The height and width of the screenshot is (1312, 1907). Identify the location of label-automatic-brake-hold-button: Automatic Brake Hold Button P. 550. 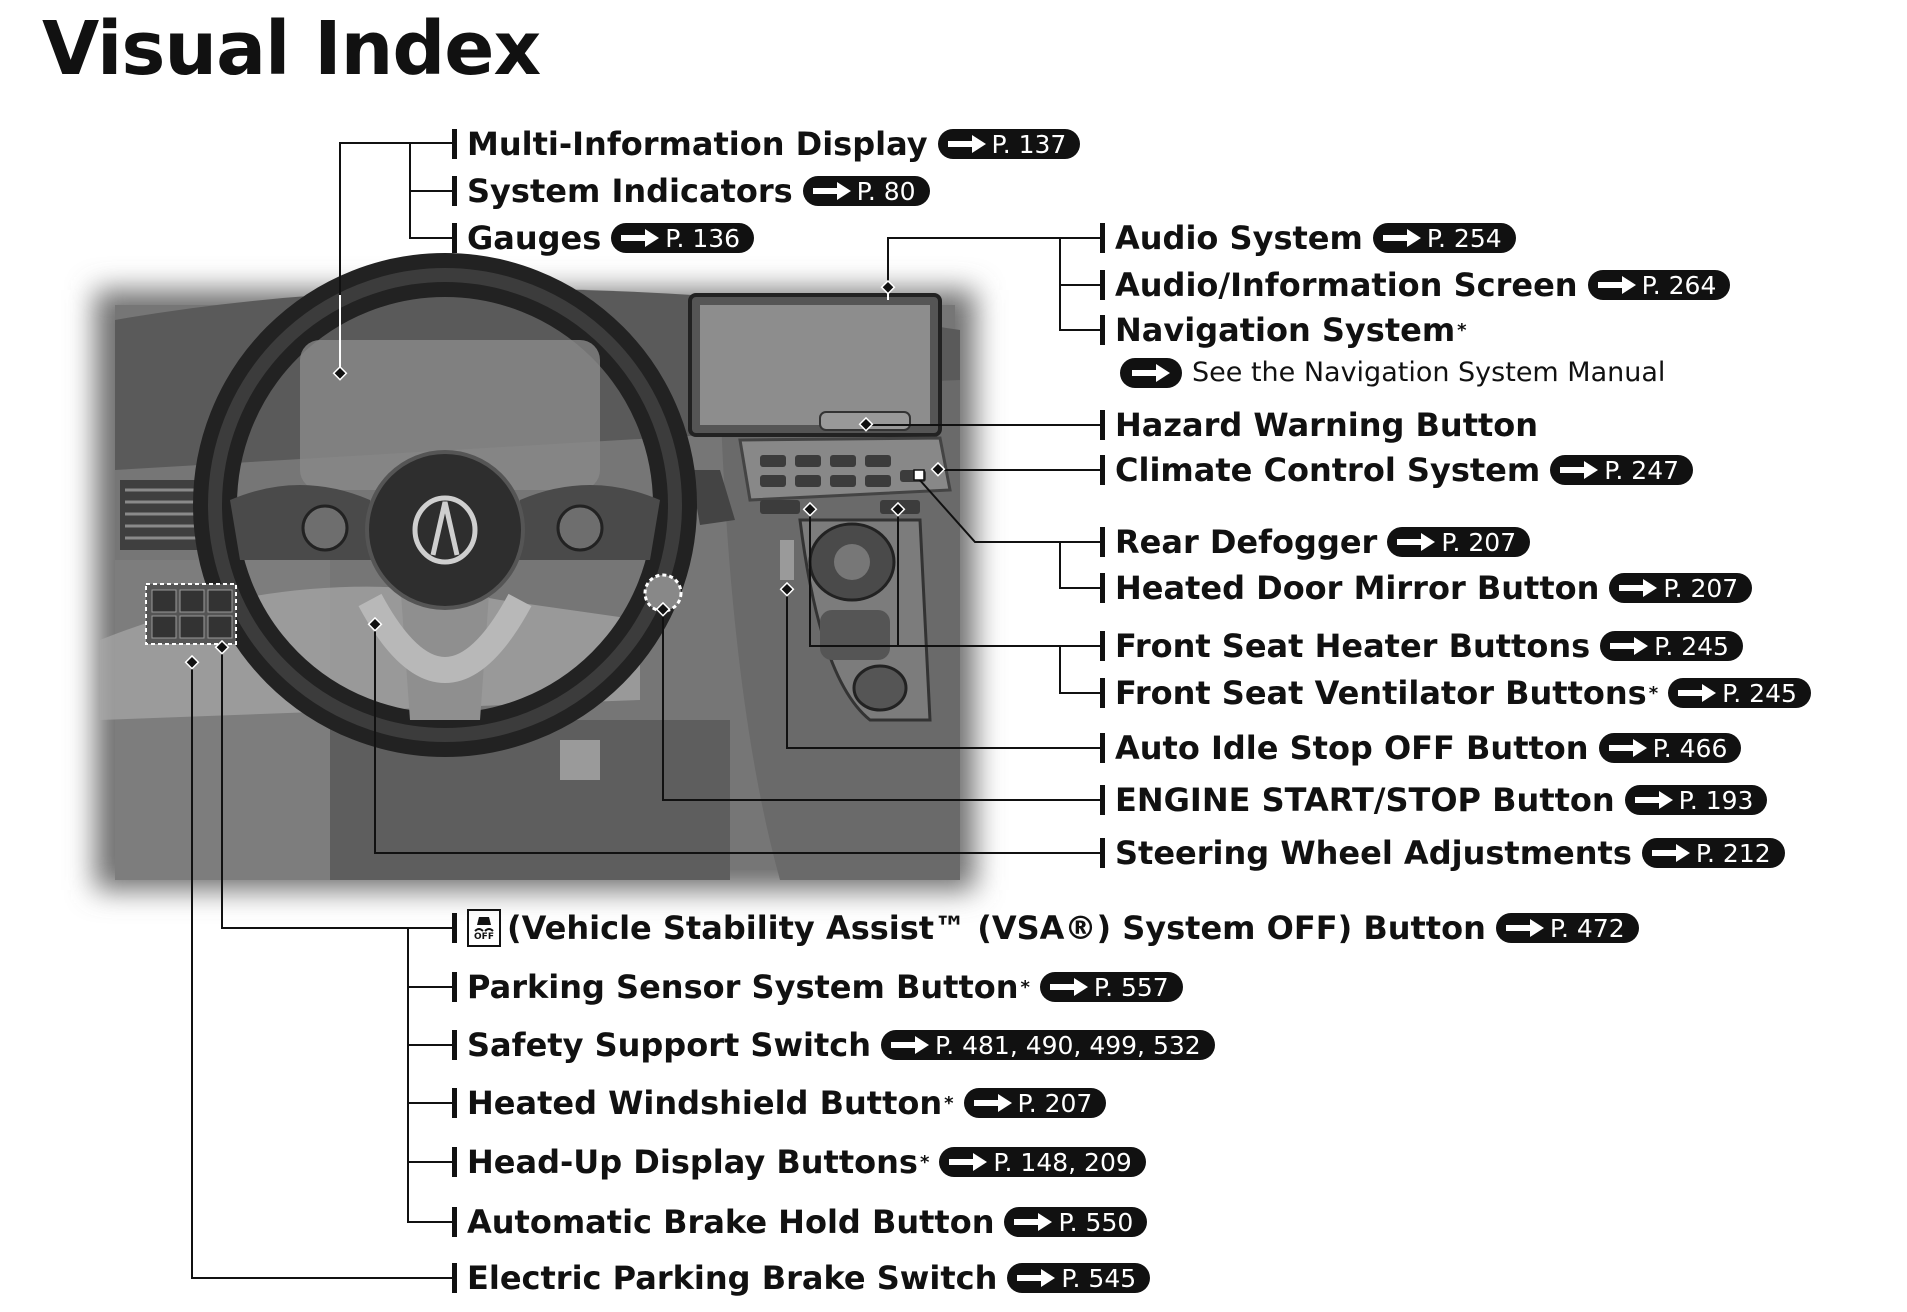
(800, 1222).